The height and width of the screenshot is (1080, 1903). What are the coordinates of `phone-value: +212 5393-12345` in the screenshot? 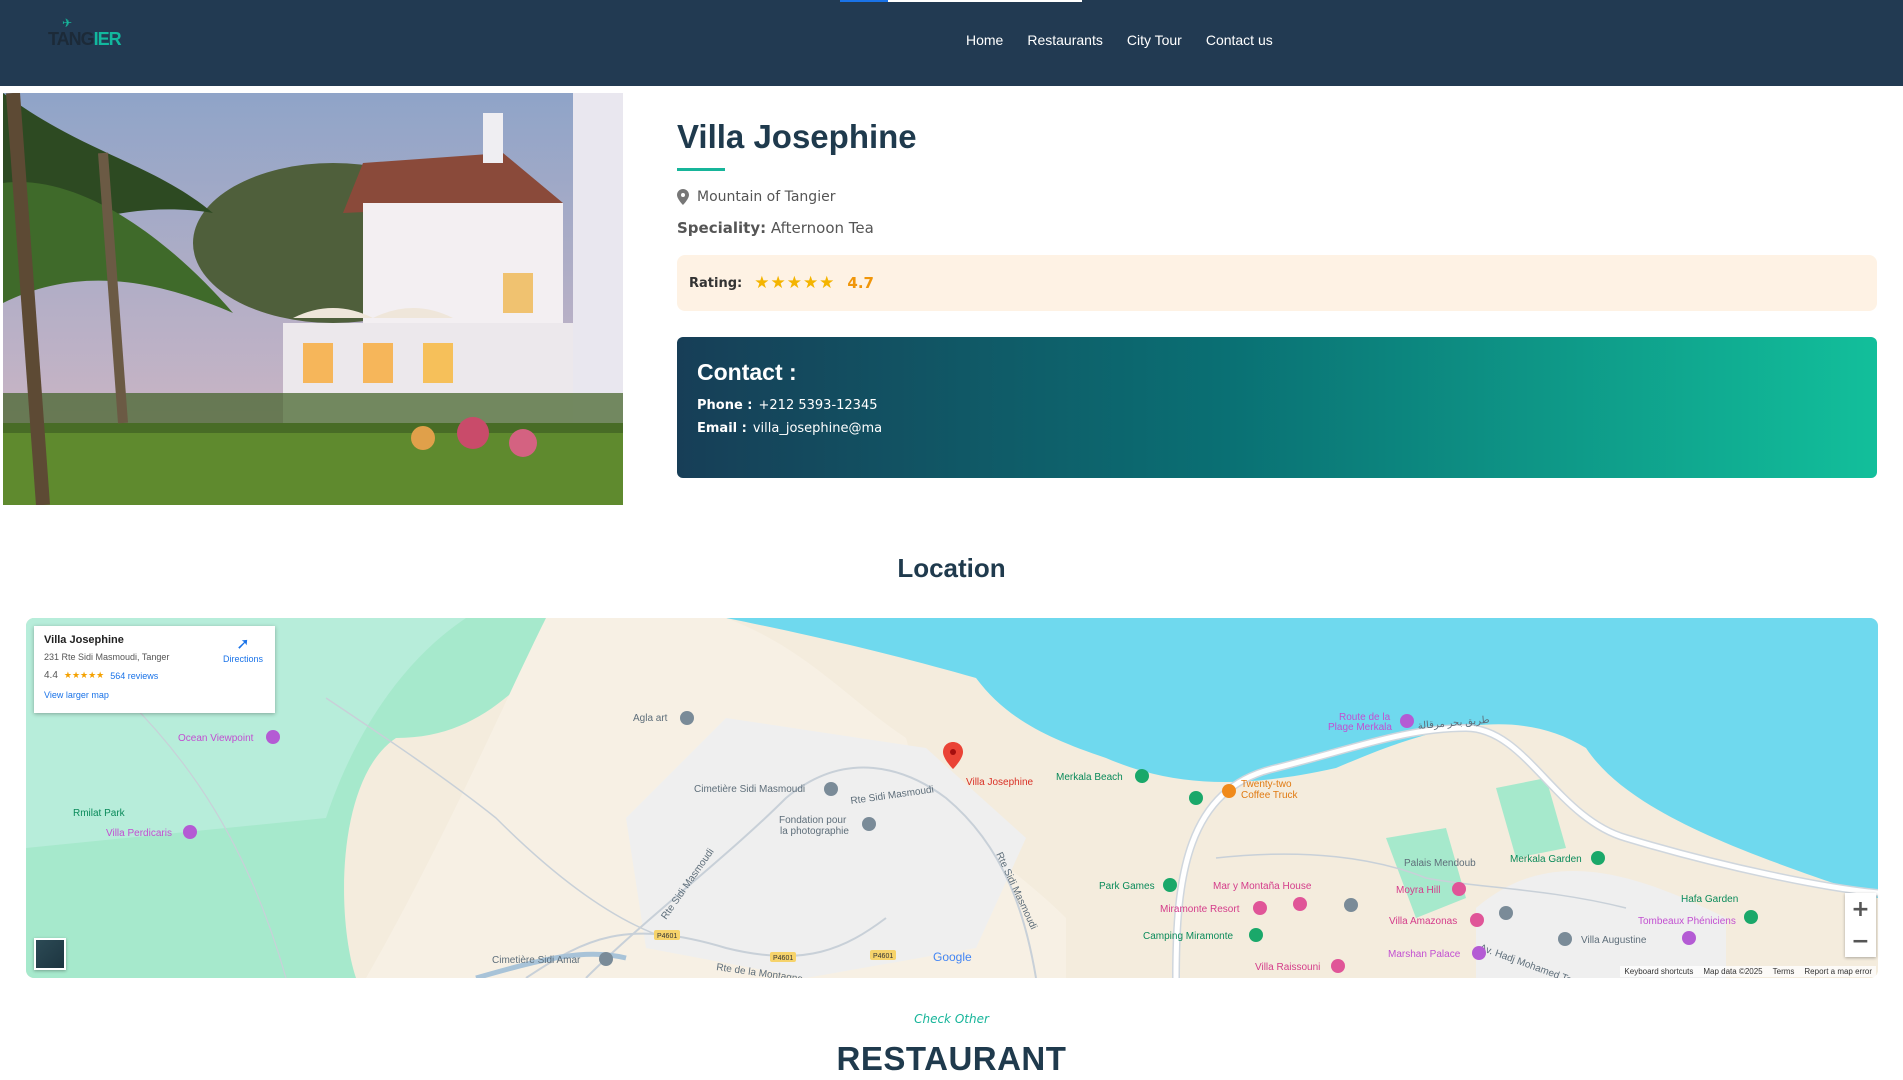 It's located at (818, 405).